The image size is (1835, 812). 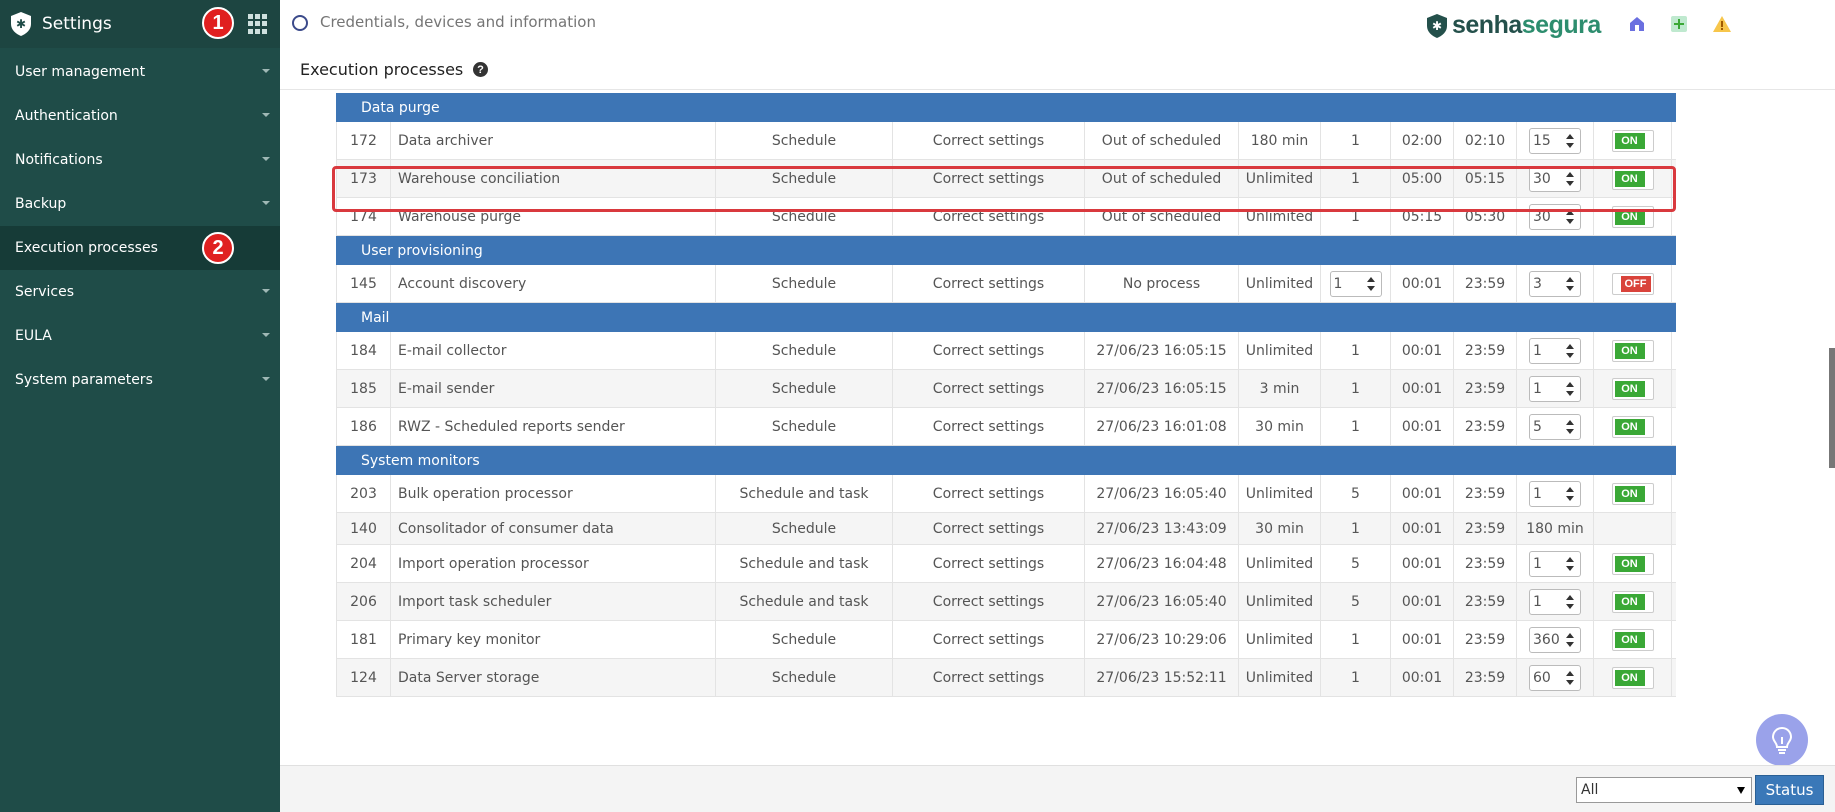 What do you see at coordinates (1162, 388) in the screenshot?
I see `cell-last-execution: 27/06/23 16:05:15` at bounding box center [1162, 388].